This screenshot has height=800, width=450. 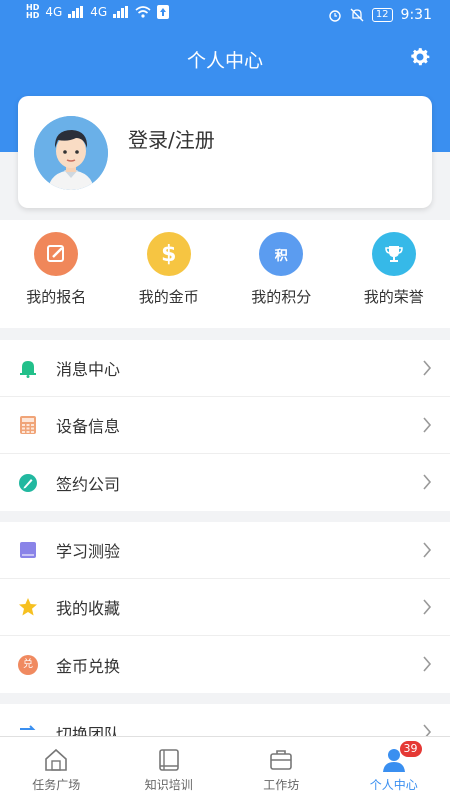 I want to click on switch-team-item: 切换团队, so click(x=225, y=721).